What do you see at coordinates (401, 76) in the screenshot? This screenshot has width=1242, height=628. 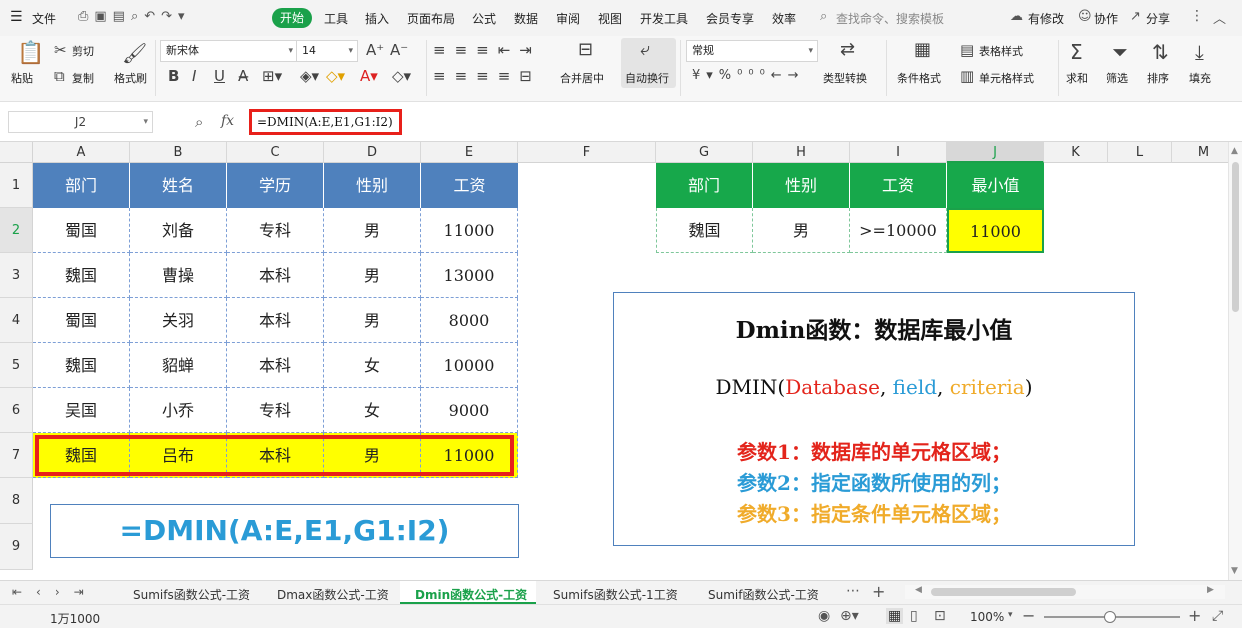 I see `clear-format-icon: ◇▾` at bounding box center [401, 76].